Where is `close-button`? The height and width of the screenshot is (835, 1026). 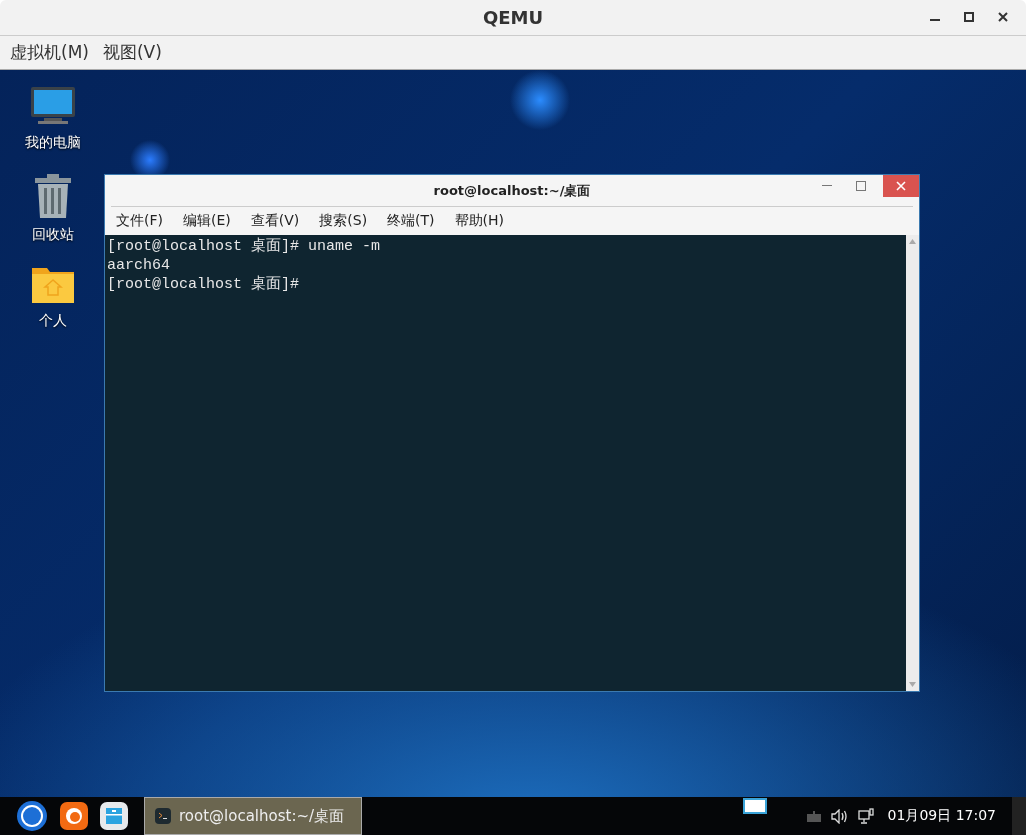 close-button is located at coordinates (901, 186).